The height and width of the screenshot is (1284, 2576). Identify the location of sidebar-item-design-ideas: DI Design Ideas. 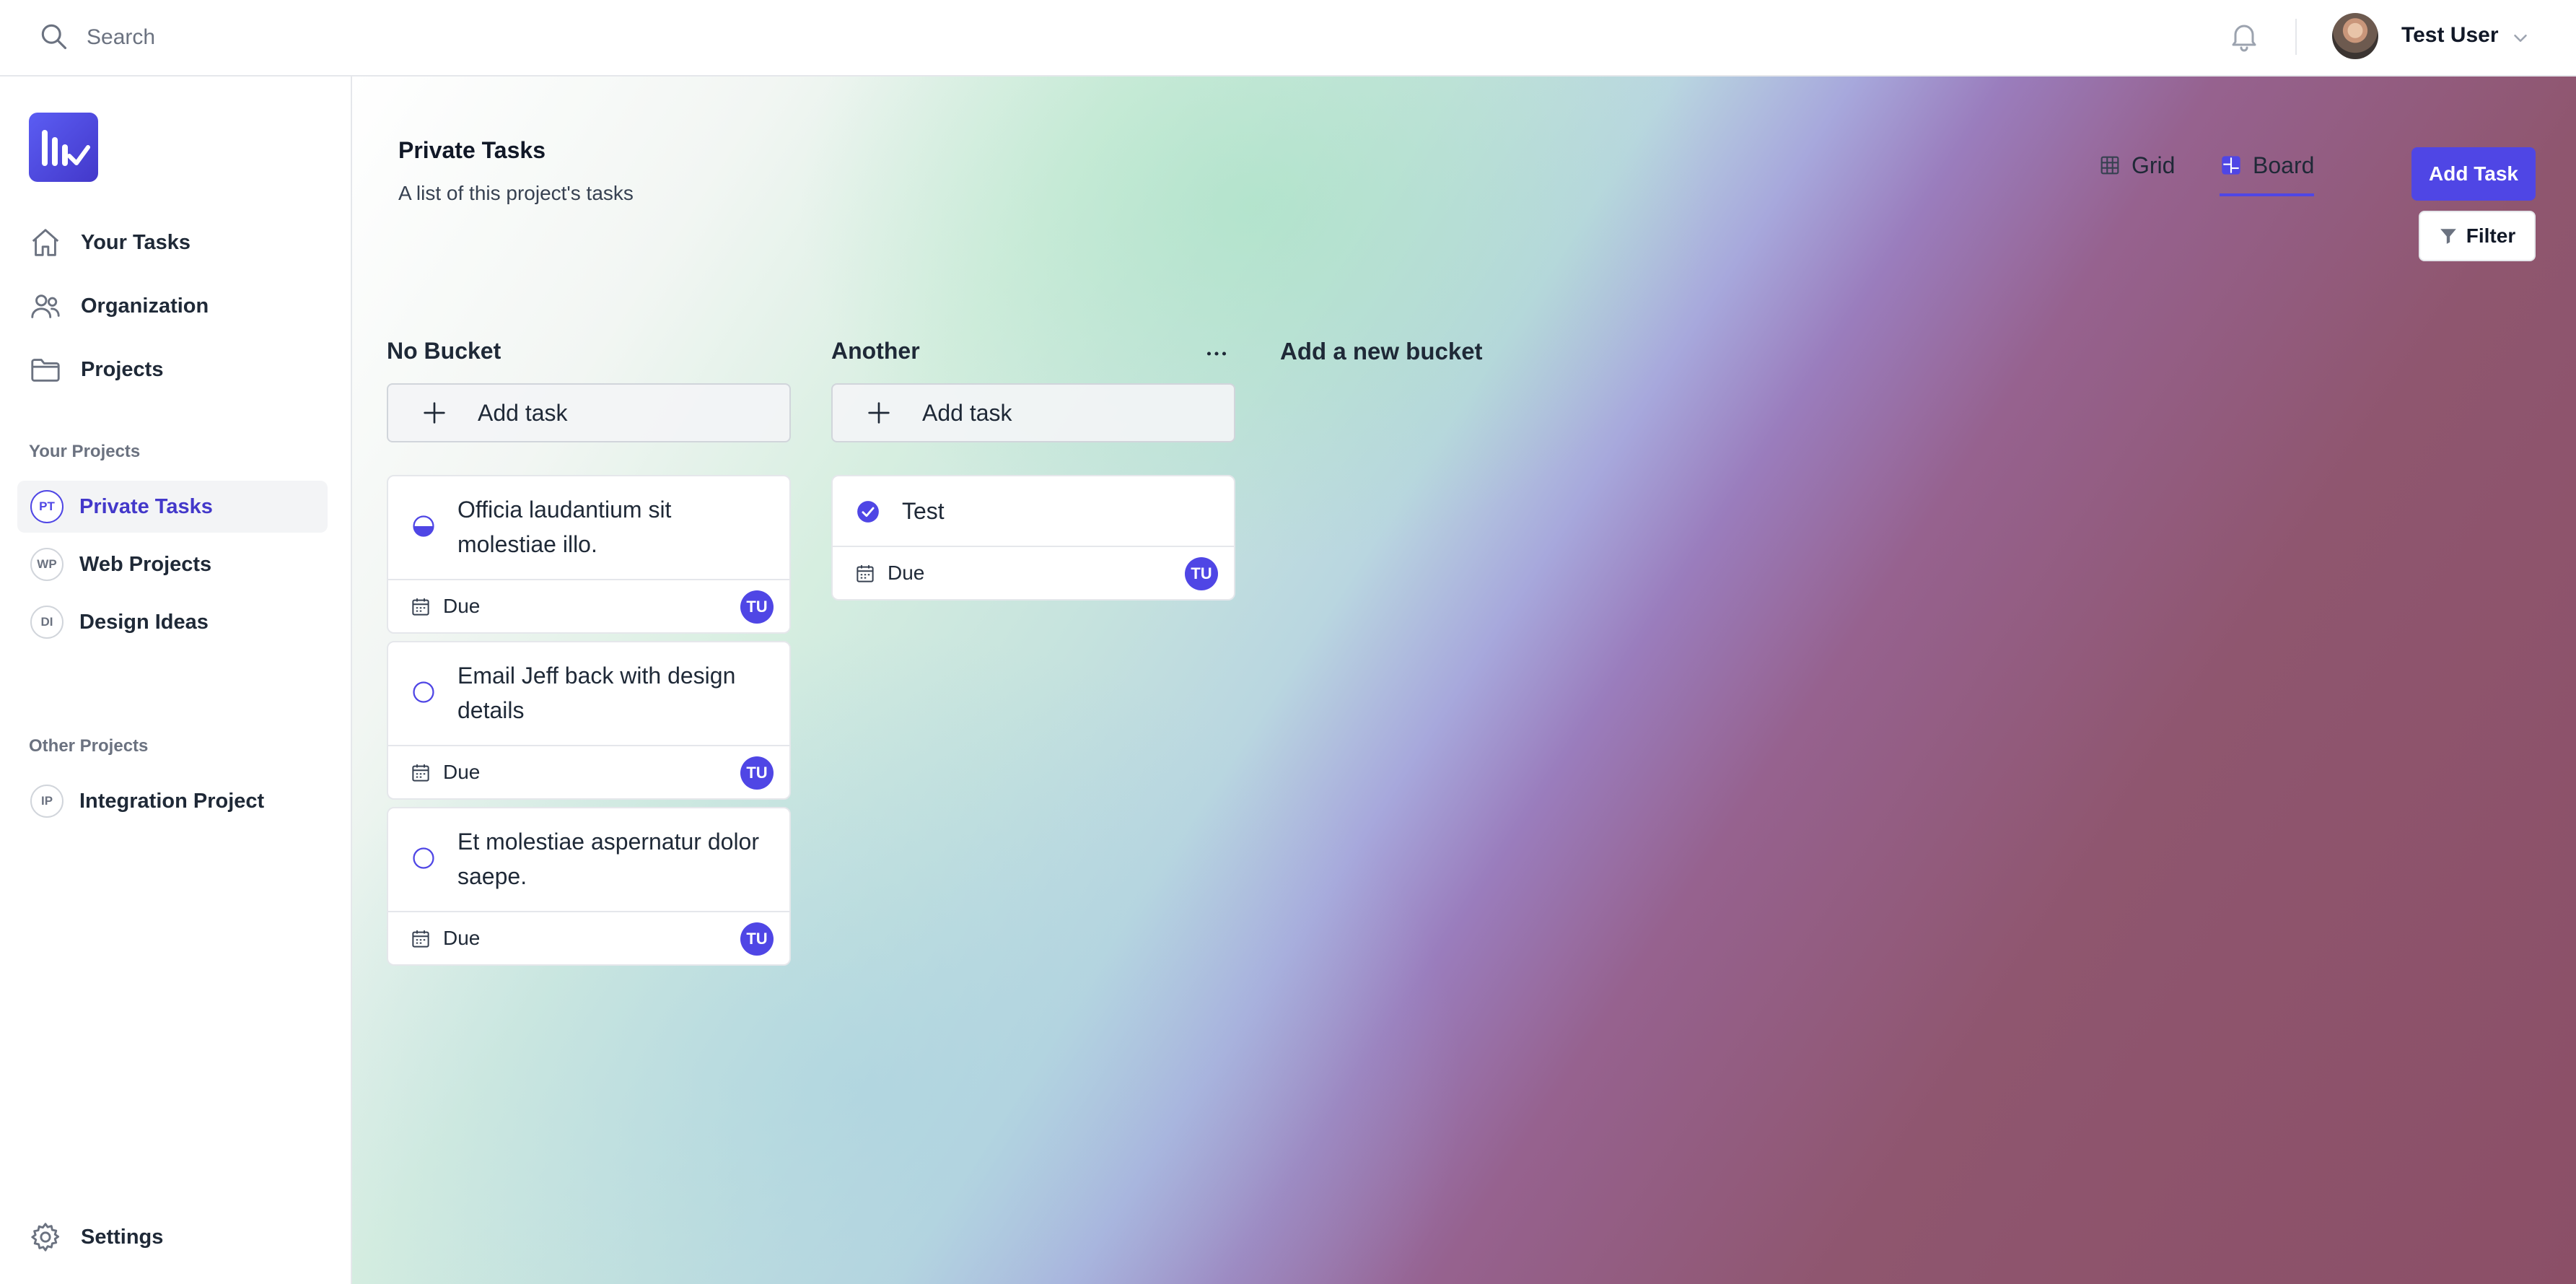
(172, 622).